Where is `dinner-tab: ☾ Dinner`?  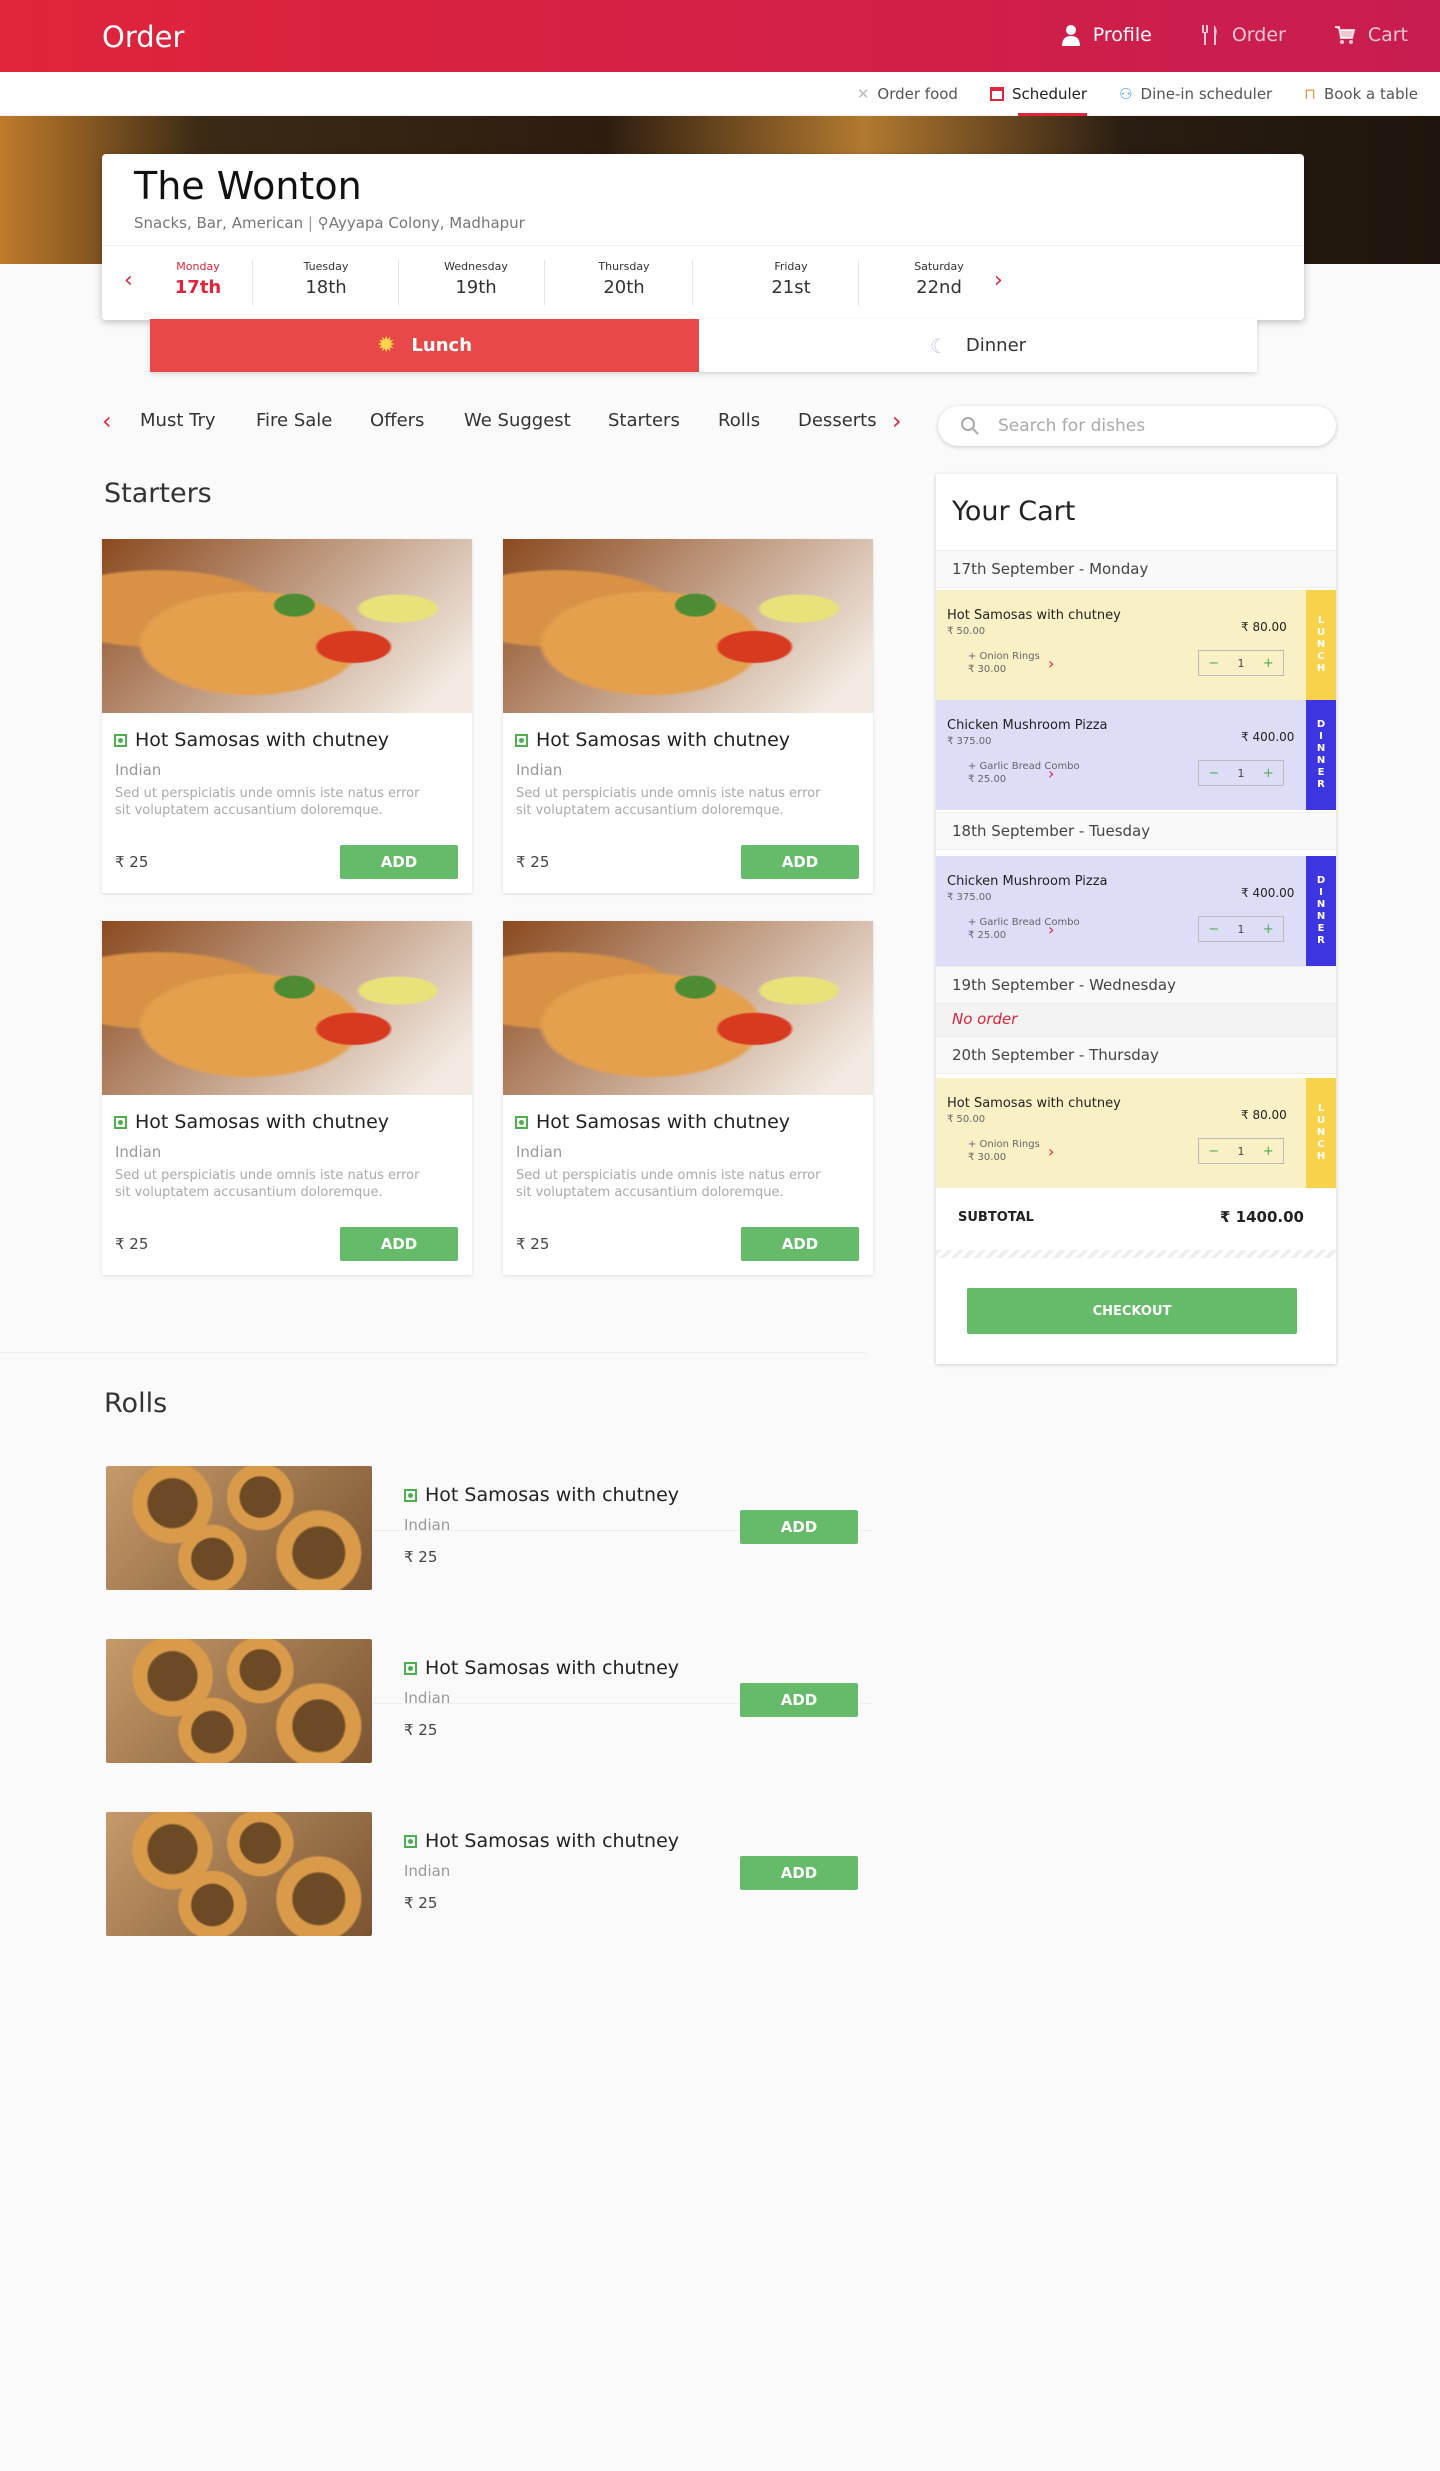 dinner-tab: ☾ Dinner is located at coordinates (978, 345).